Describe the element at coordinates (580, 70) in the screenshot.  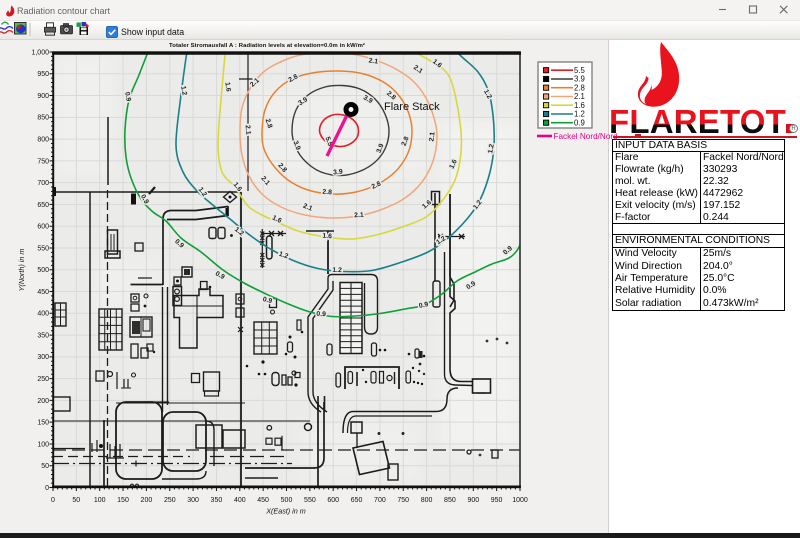
I see `svg-text: 5.5` at that location.